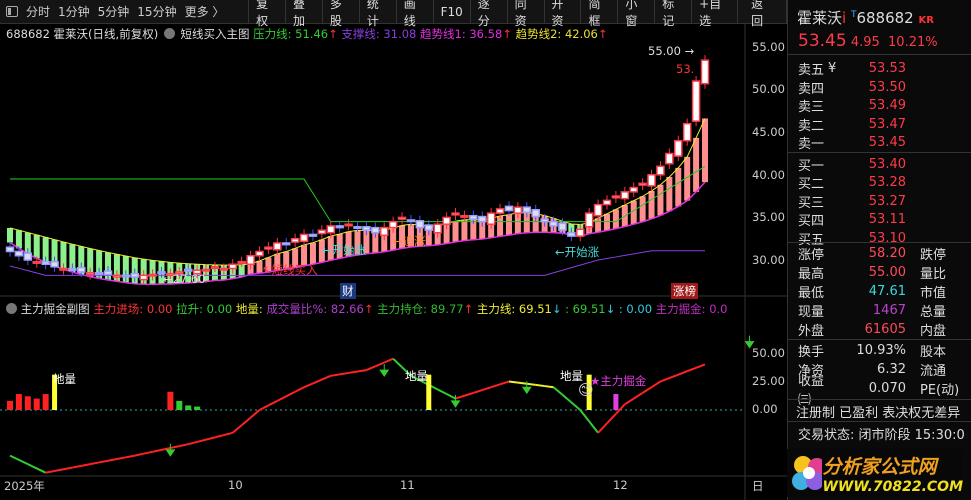 The width and height of the screenshot is (971, 500). Describe the element at coordinates (879, 68) in the screenshot. I see `ask-row: 卖五 ¥53.53` at that location.